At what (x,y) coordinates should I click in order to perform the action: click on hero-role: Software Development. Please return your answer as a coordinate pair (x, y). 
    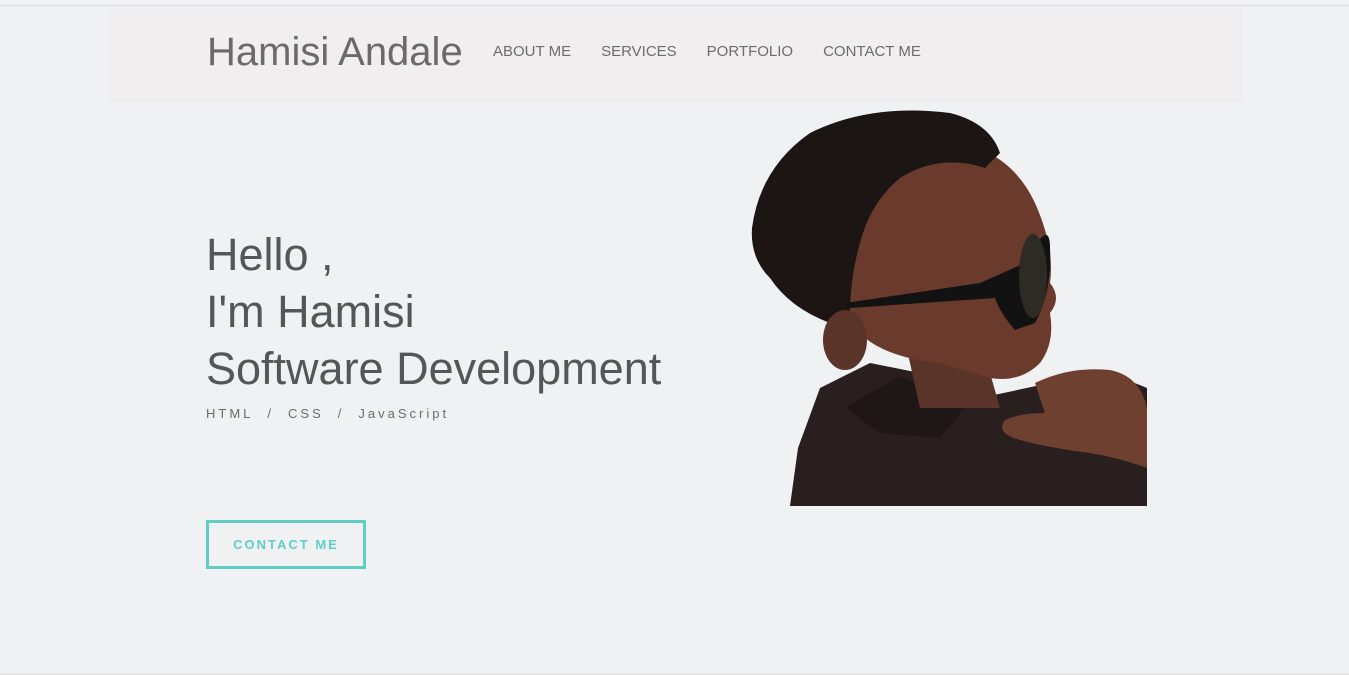
    Looking at the image, I should click on (434, 368).